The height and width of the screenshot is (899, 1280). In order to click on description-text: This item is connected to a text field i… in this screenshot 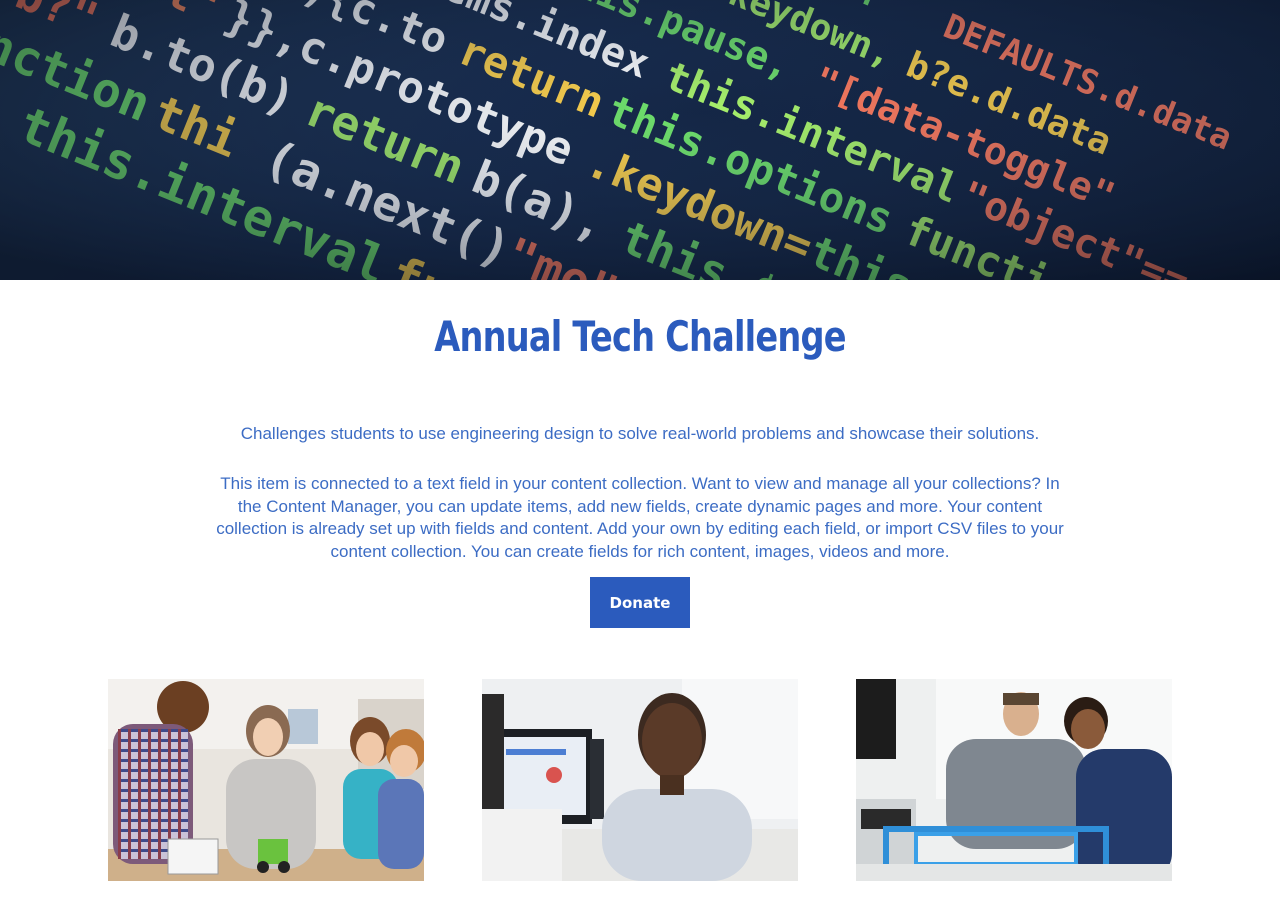, I will do `click(640, 517)`.